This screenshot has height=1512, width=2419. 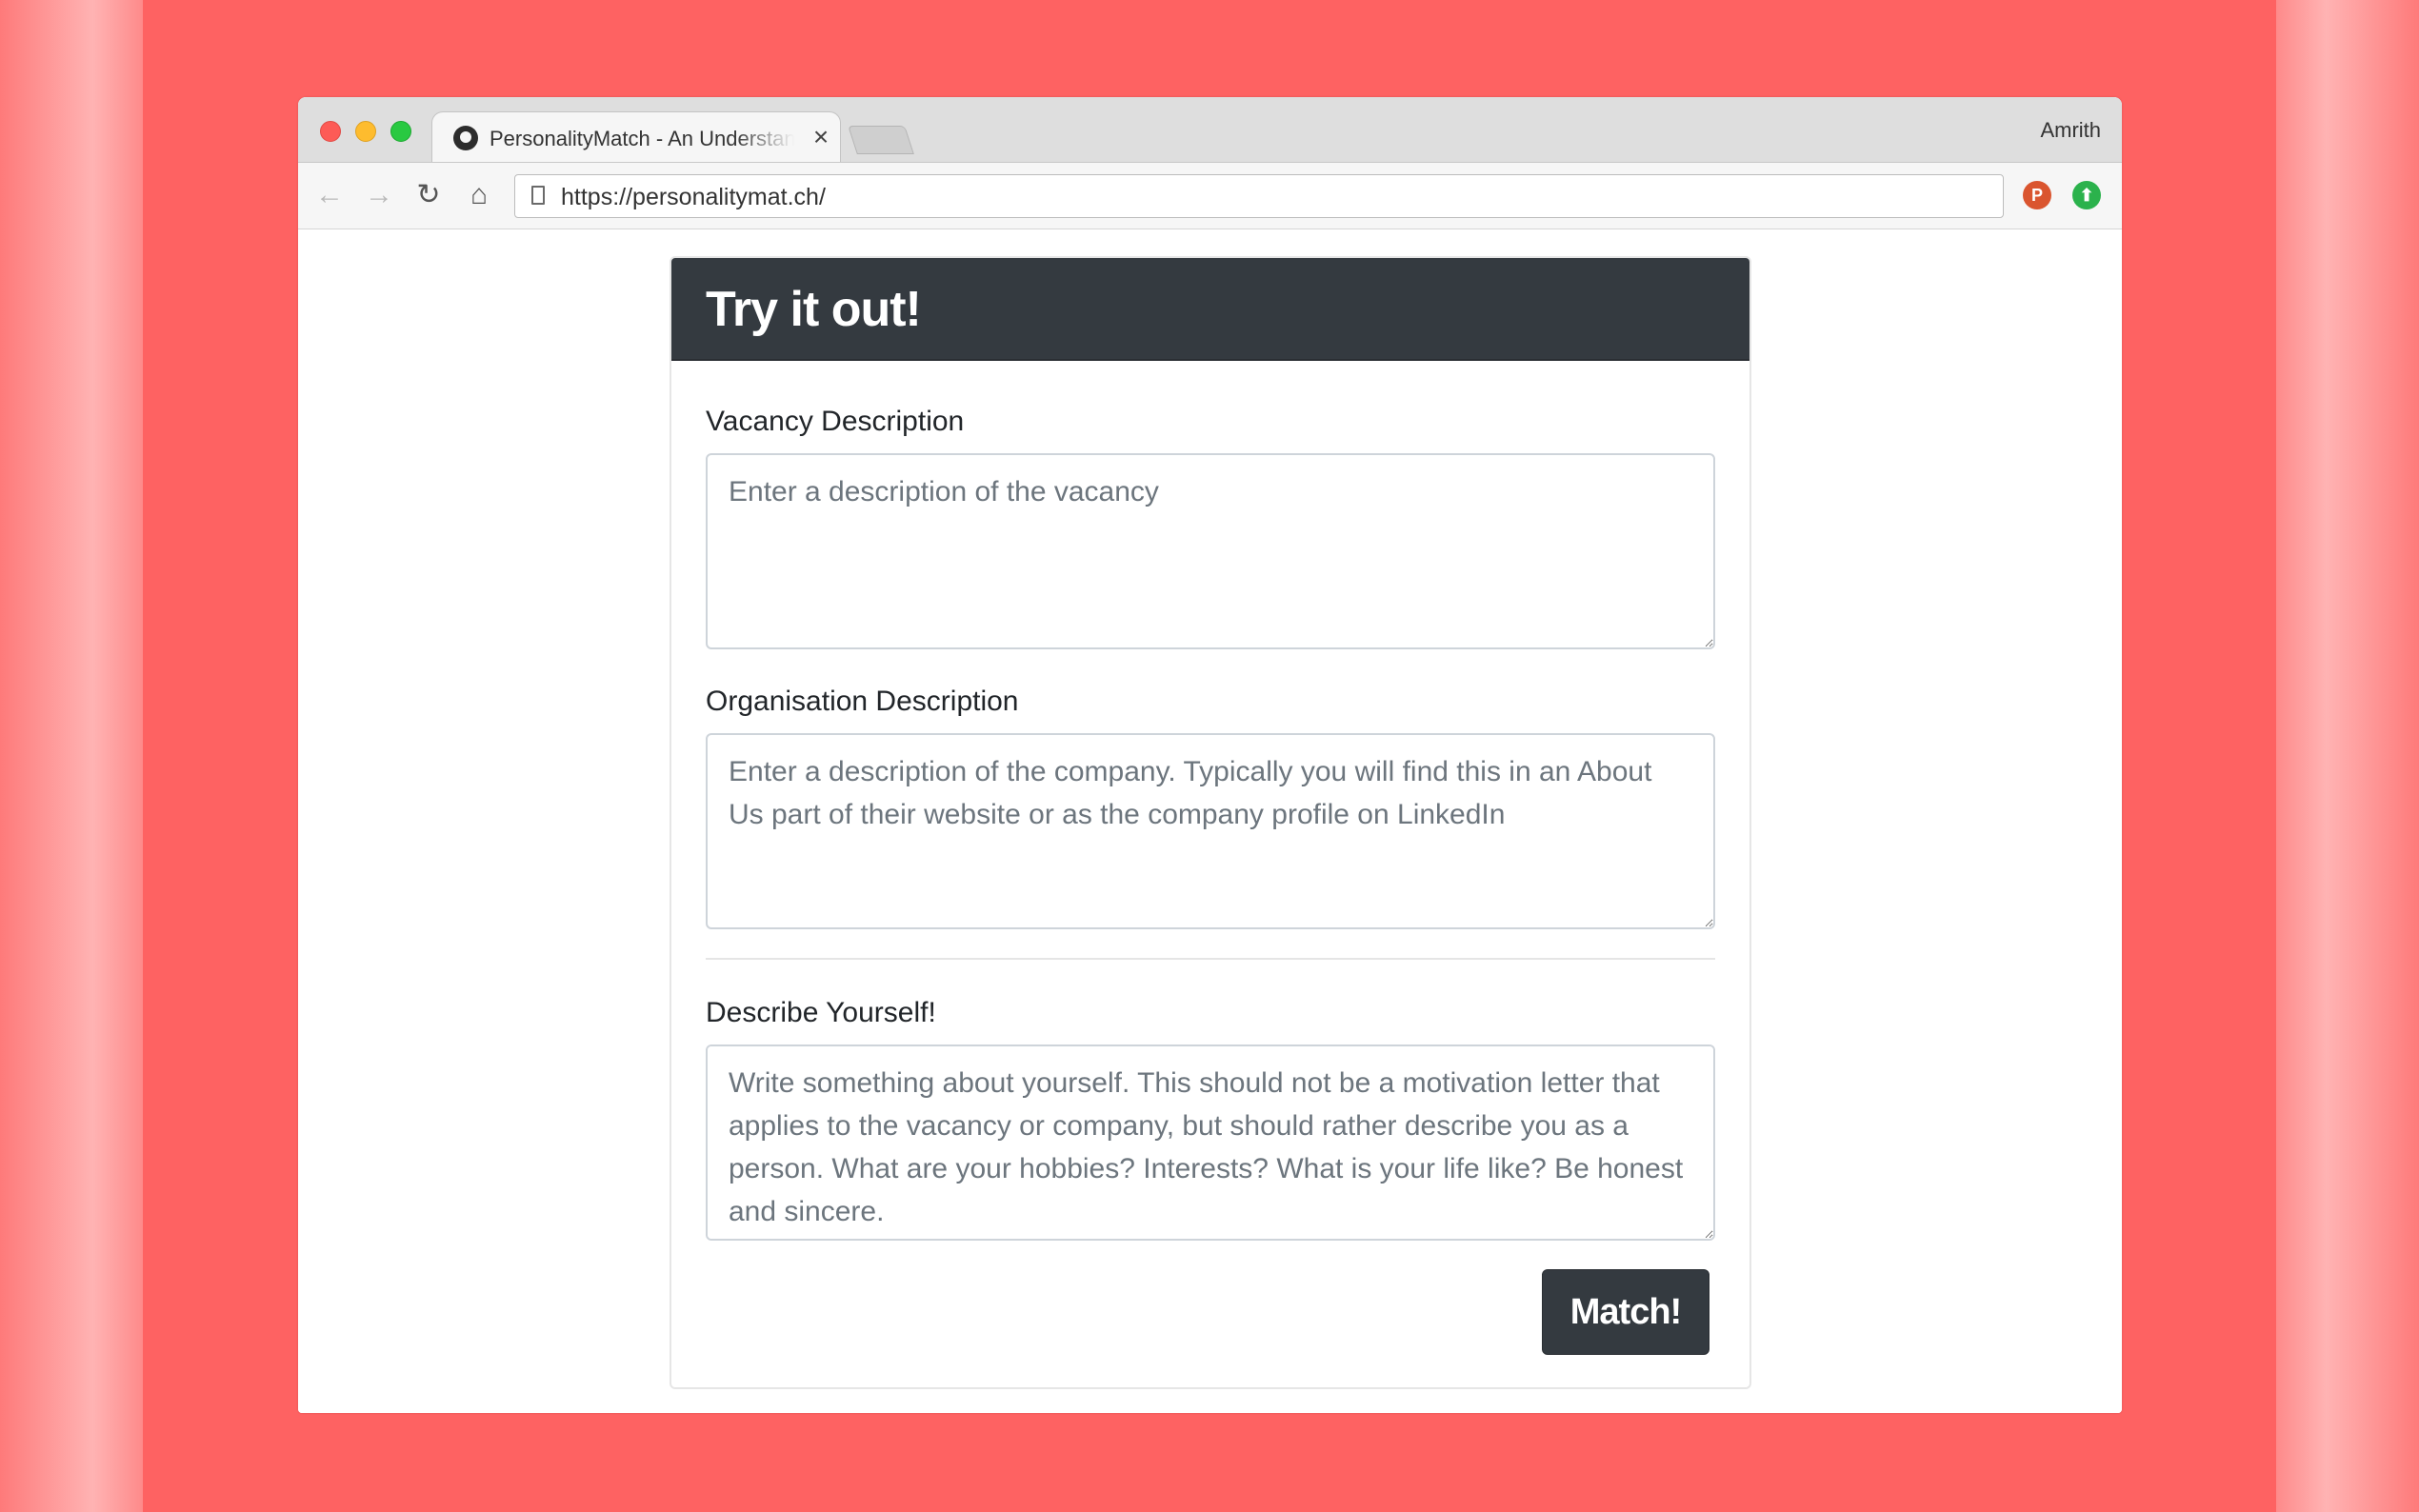 What do you see at coordinates (881, 140) in the screenshot?
I see `new-tab-button` at bounding box center [881, 140].